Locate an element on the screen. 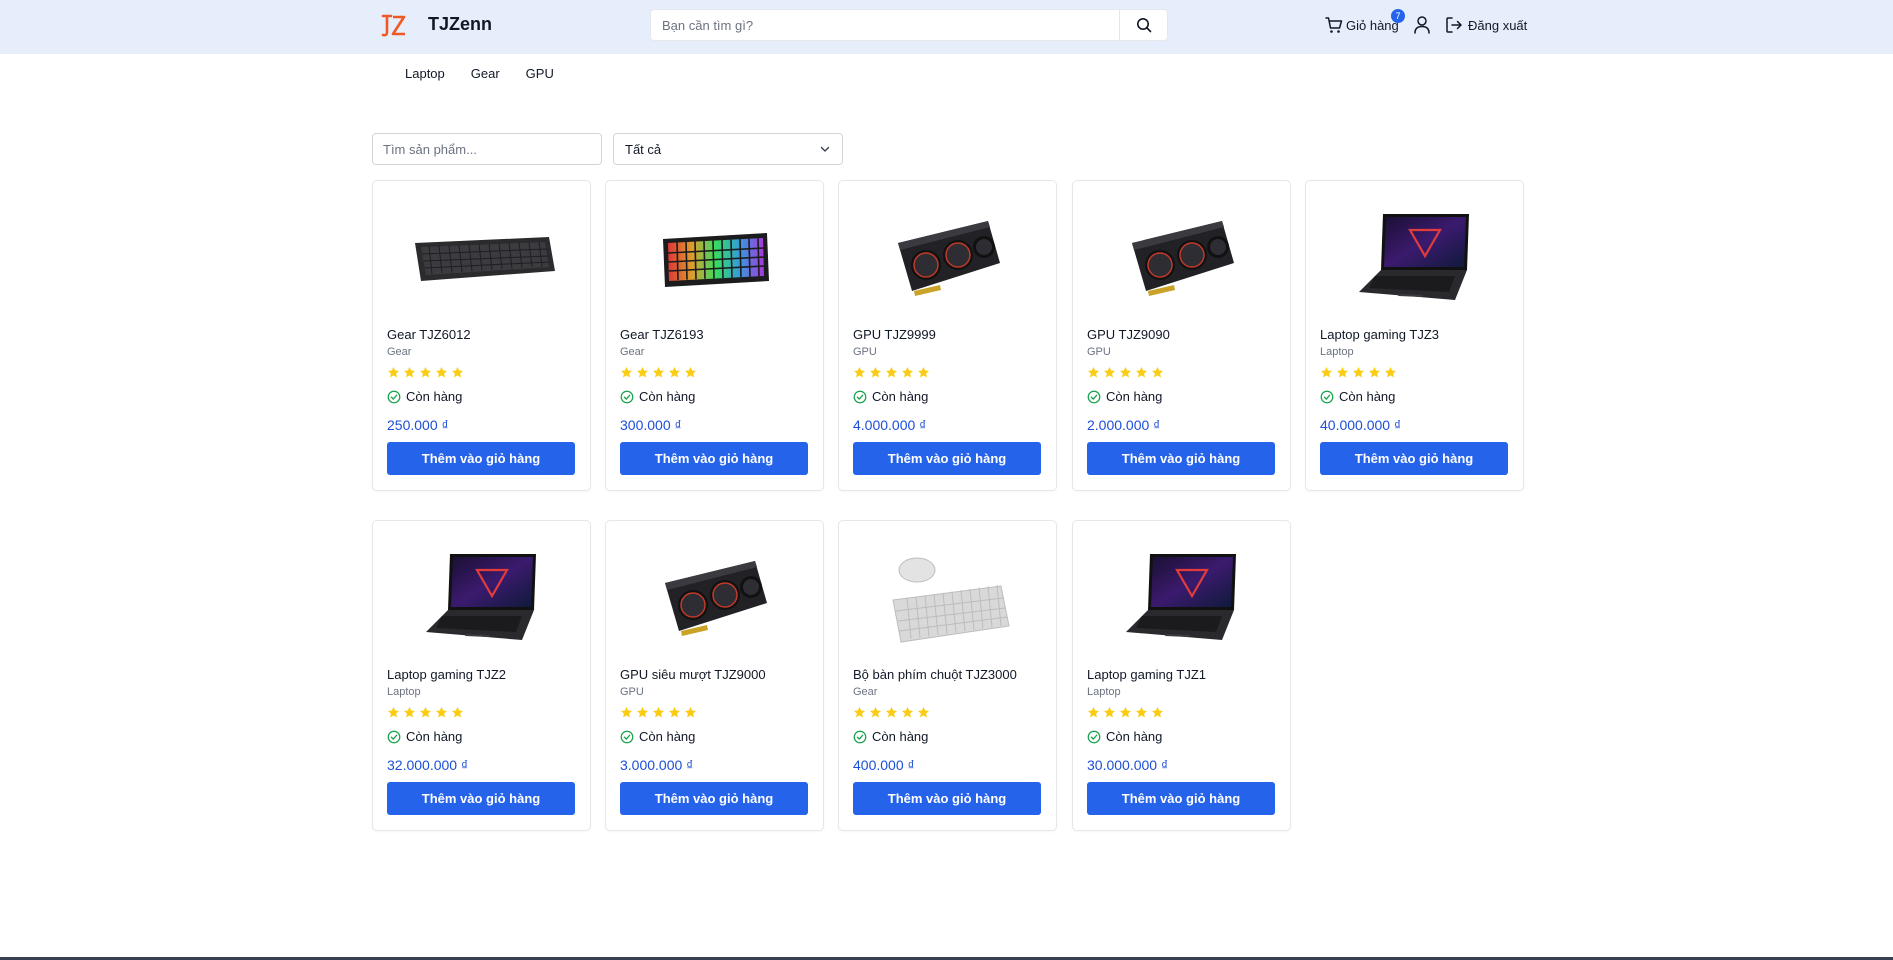  category-nav: Laptop Gear GPU is located at coordinates (492, 73).